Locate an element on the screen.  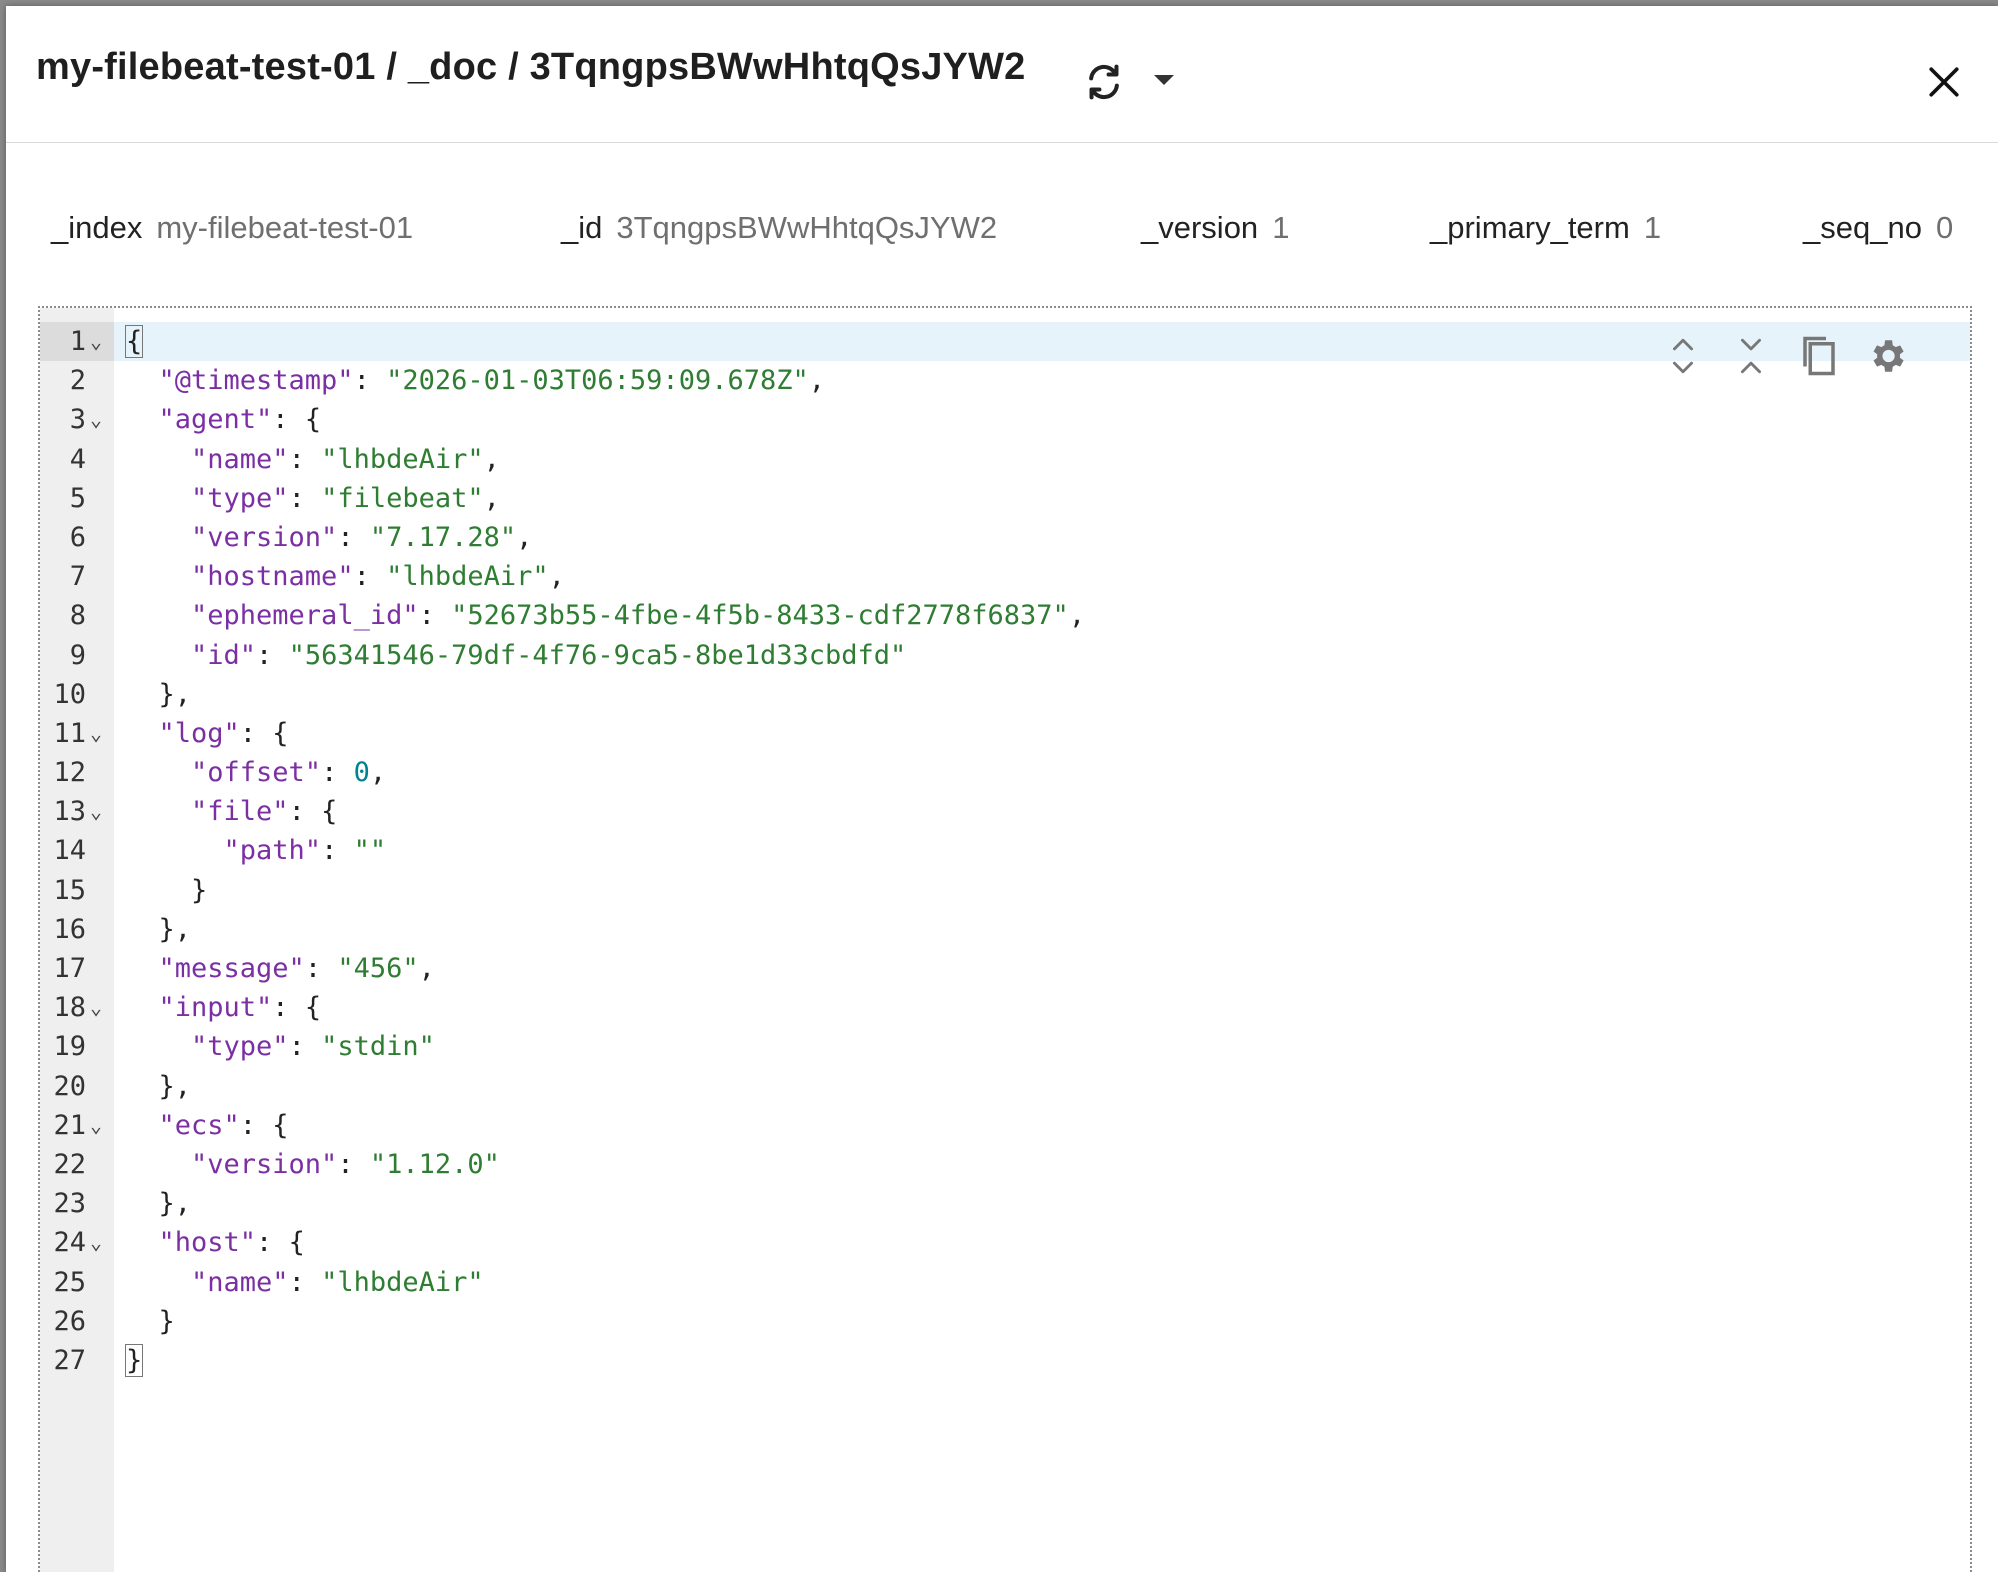
close-icon is located at coordinates (1944, 82).